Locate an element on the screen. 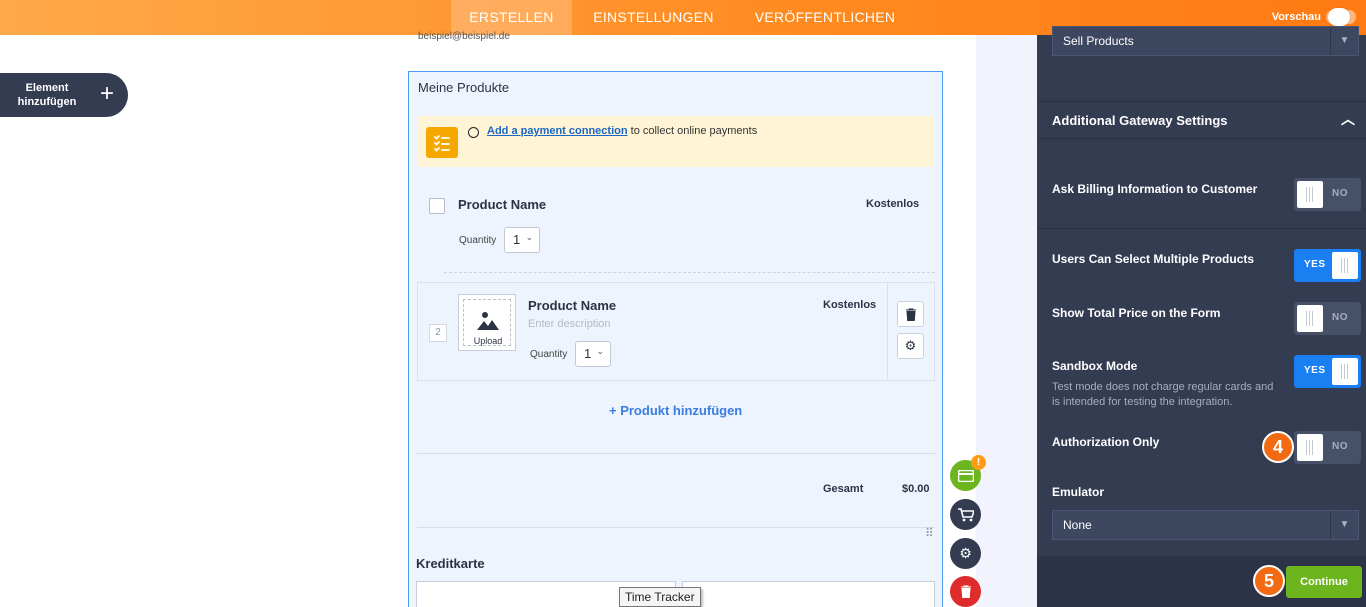 This screenshot has width=1366, height=607. credit-card-title: Kreditkarte is located at coordinates (450, 563).